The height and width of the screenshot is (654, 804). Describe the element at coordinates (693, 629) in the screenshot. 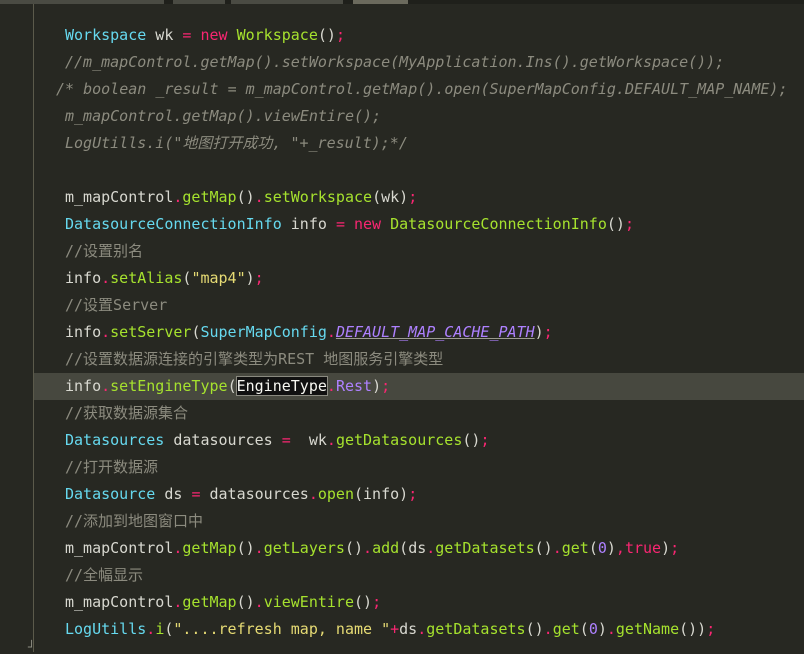

I see `code-token: ())` at that location.